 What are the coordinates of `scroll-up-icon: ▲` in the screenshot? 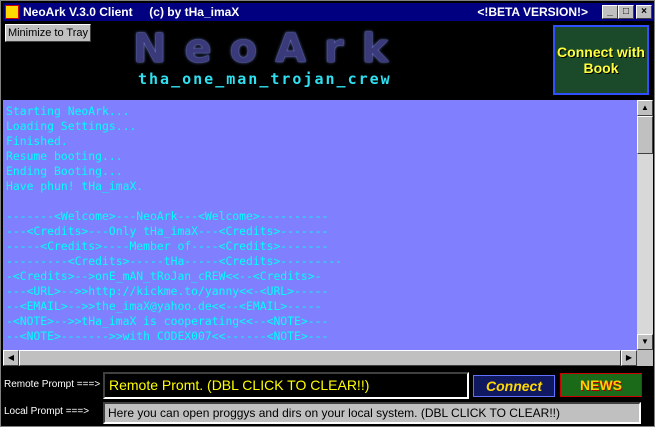 It's located at (645, 108).